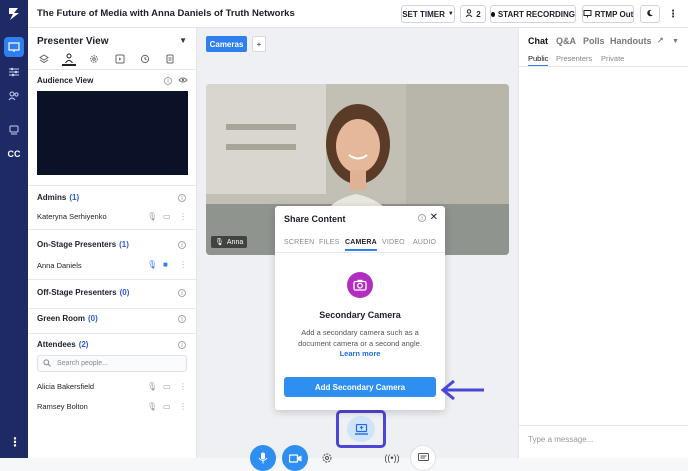 The image size is (688, 471). Describe the element at coordinates (259, 44) in the screenshot. I see `add-tab-button: +` at that location.